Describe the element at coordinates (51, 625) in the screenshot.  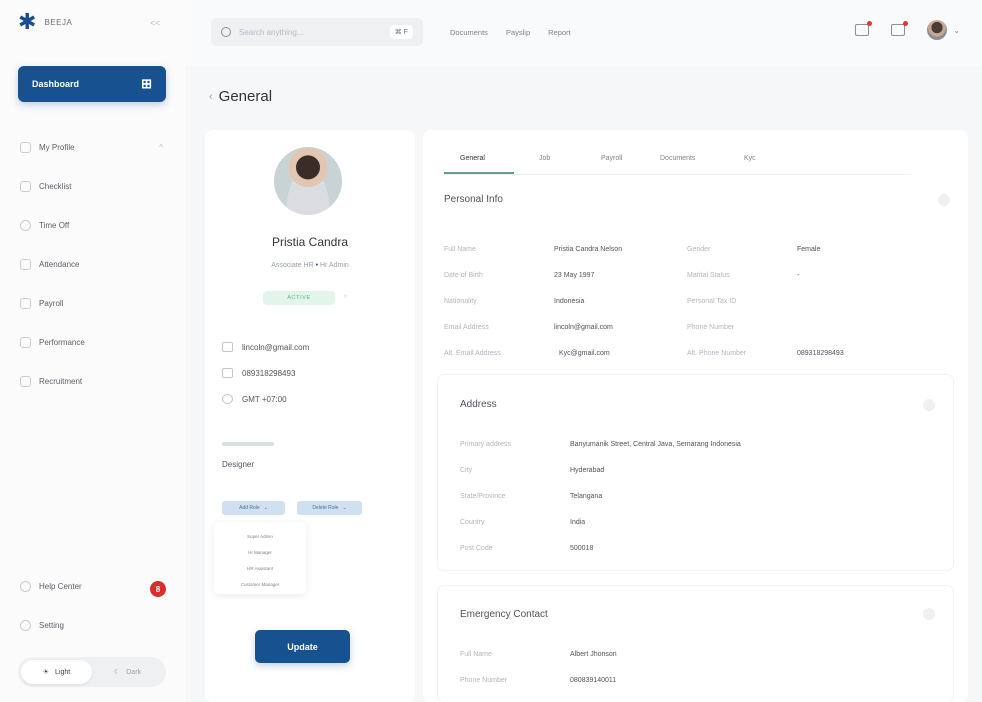
I see `setting-label: Setting` at that location.